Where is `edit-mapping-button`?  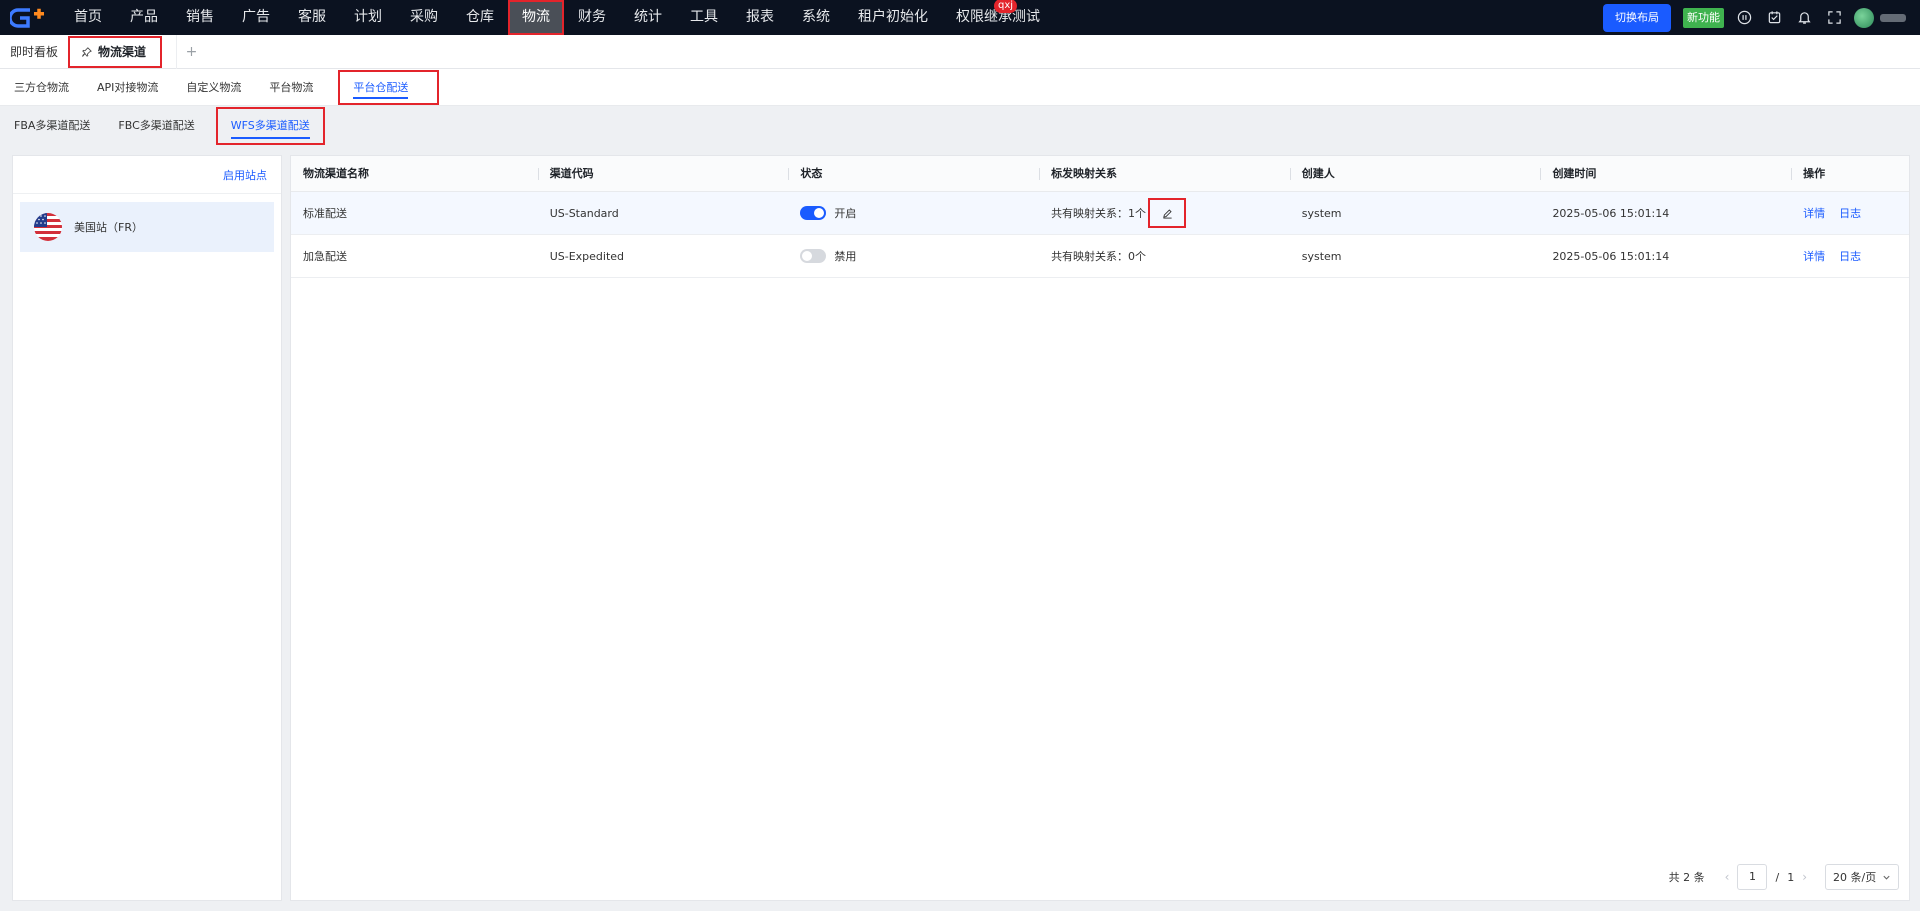 edit-mapping-button is located at coordinates (1167, 213).